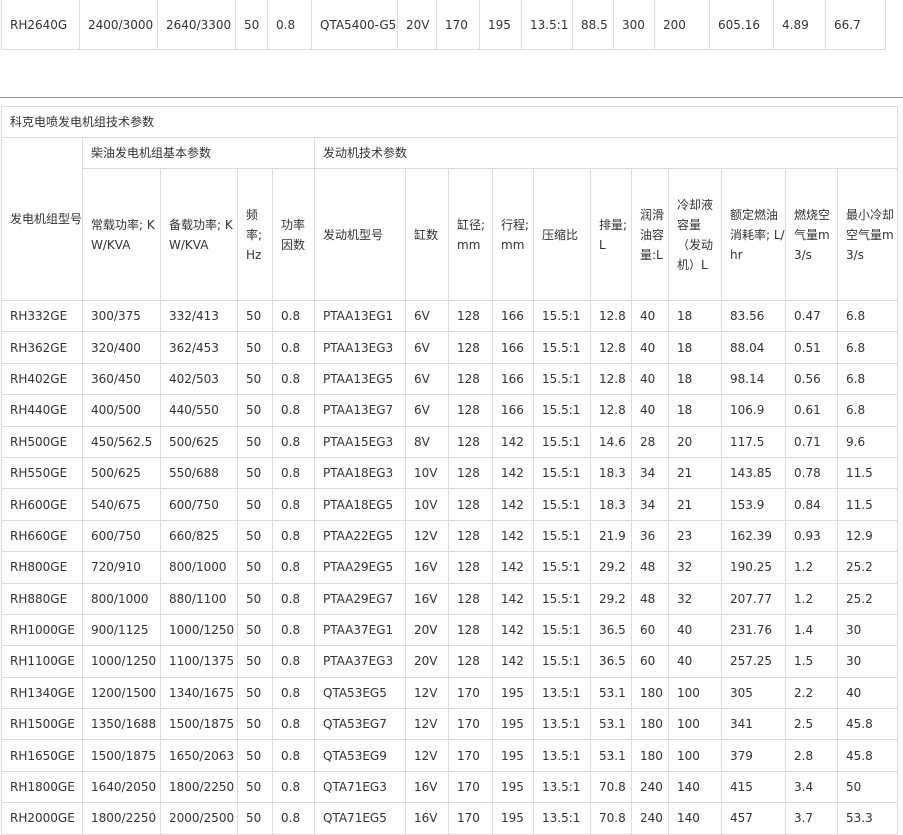 The height and width of the screenshot is (835, 903). Describe the element at coordinates (611, 504) in the screenshot. I see `table-cell: 18.3` at that location.